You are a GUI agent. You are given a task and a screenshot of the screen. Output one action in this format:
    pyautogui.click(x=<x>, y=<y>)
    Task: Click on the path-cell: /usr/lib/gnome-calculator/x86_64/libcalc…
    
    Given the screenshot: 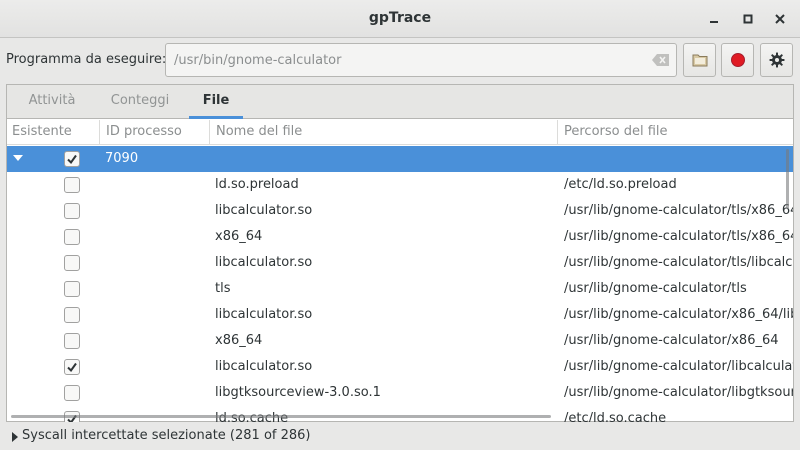 What is the action you would take?
    pyautogui.click(x=678, y=314)
    